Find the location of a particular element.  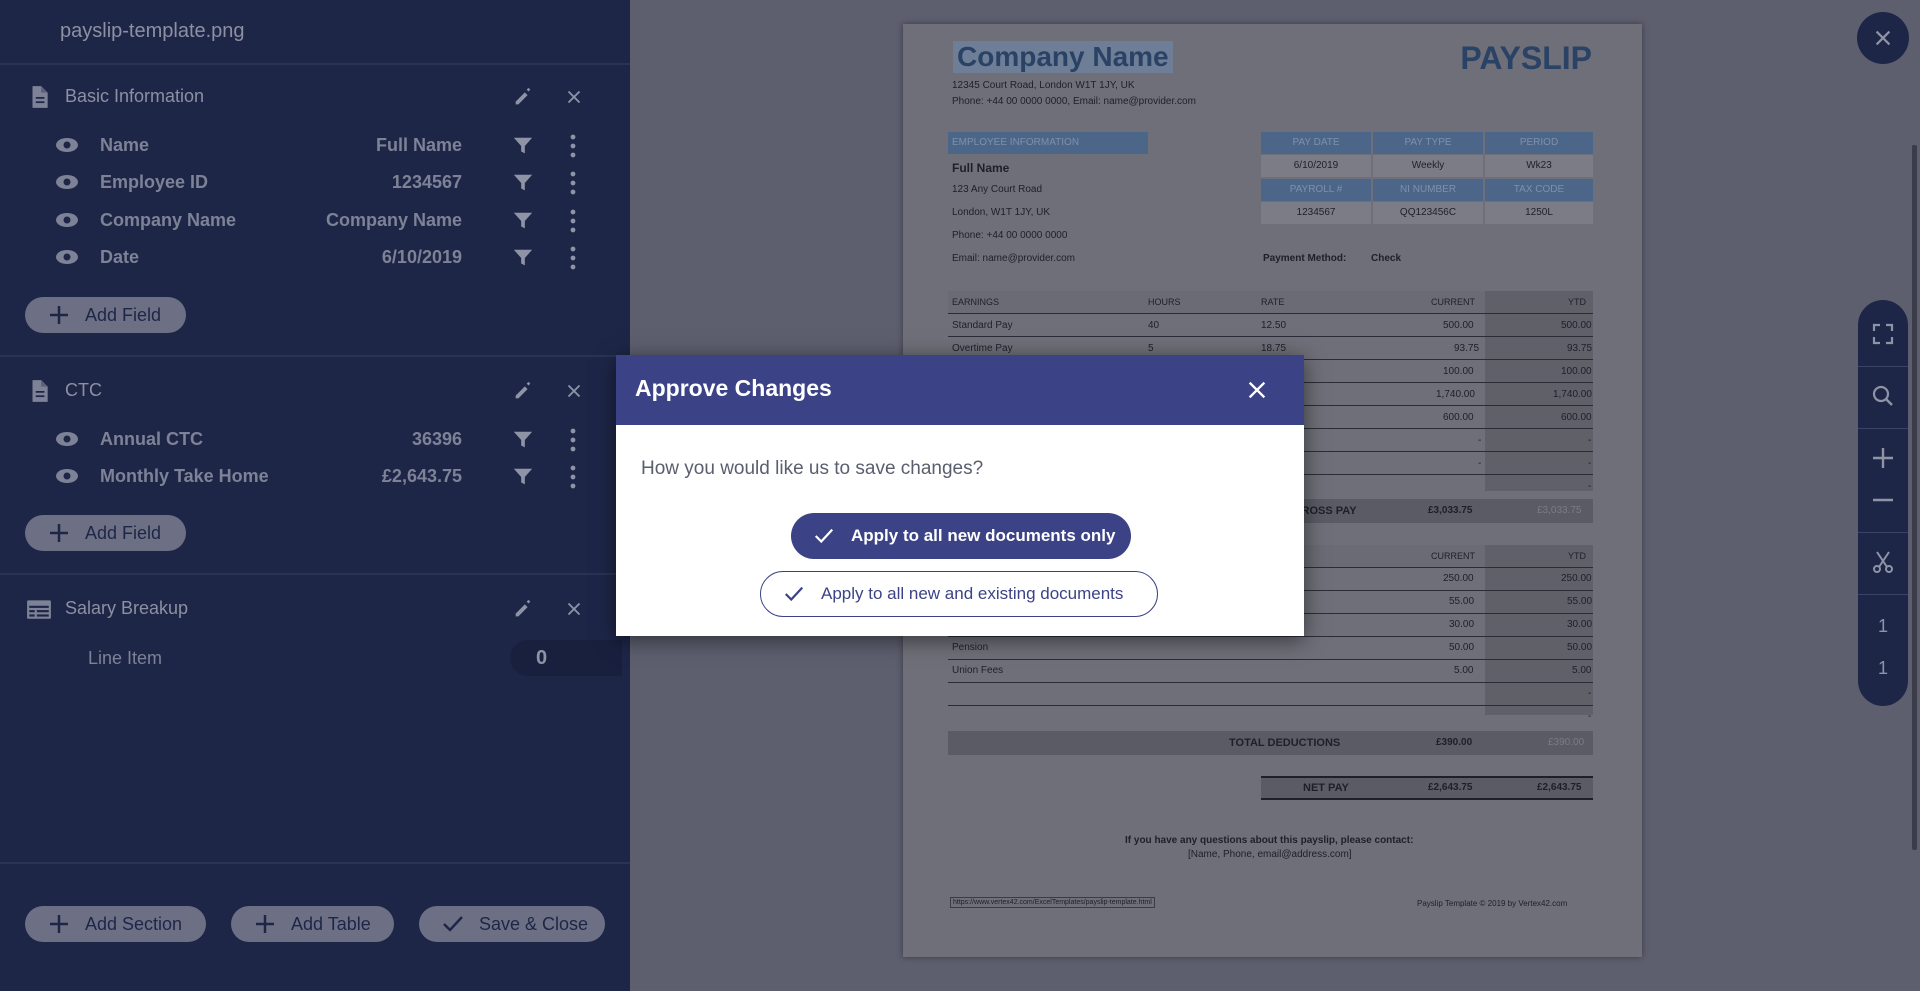

field-name: Date is located at coordinates (120, 257).